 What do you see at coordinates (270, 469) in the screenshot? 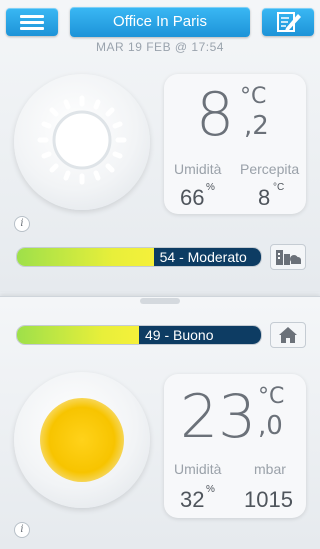
I see `pressure-label: mbar` at bounding box center [270, 469].